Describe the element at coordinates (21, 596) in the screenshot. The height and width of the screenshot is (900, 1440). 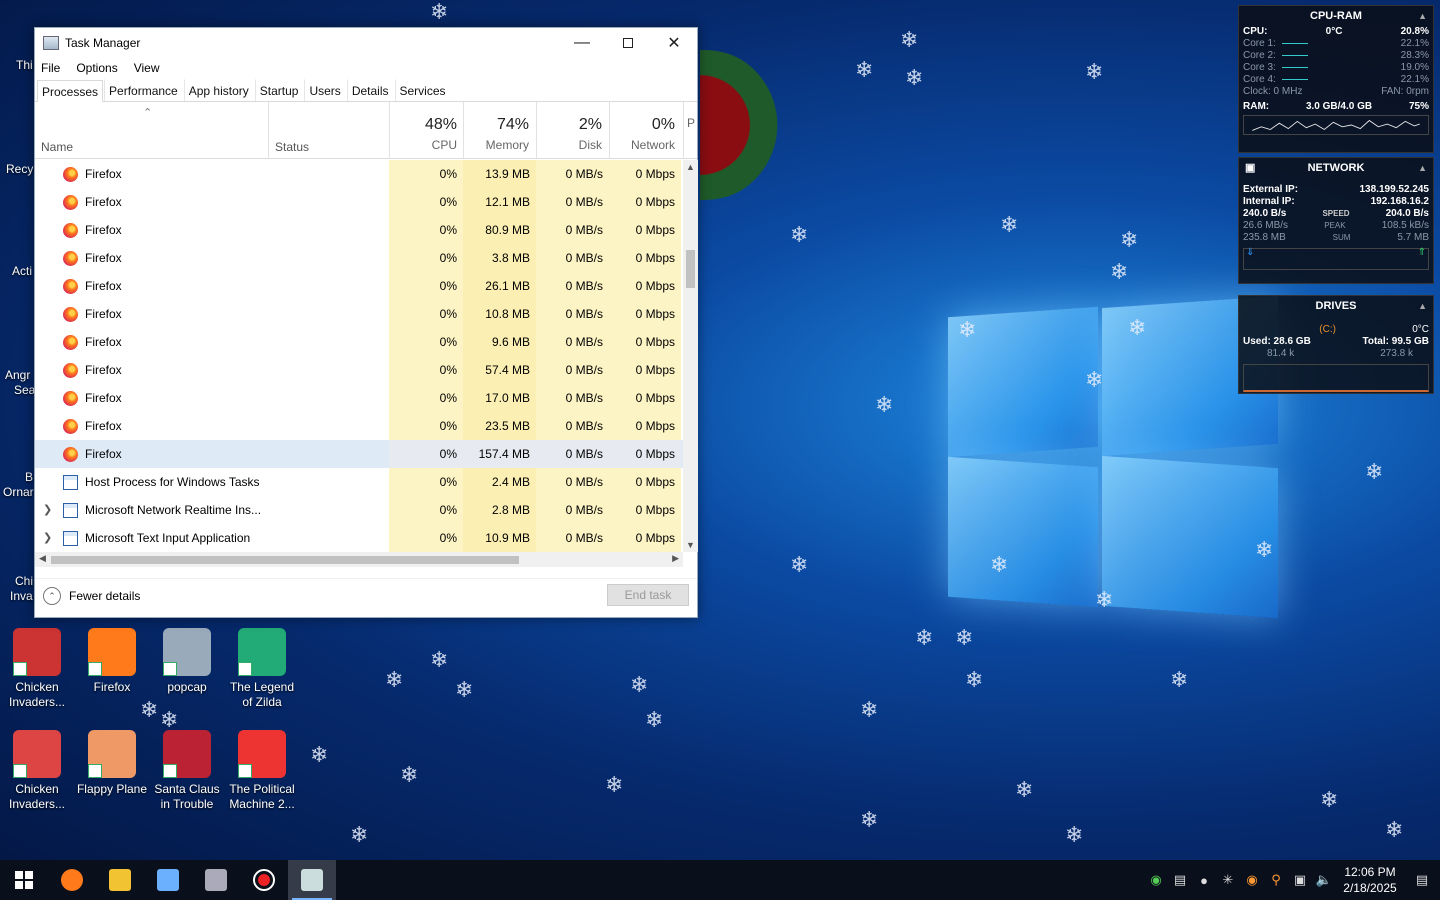
I see `desktop-peek-9: Inva` at that location.